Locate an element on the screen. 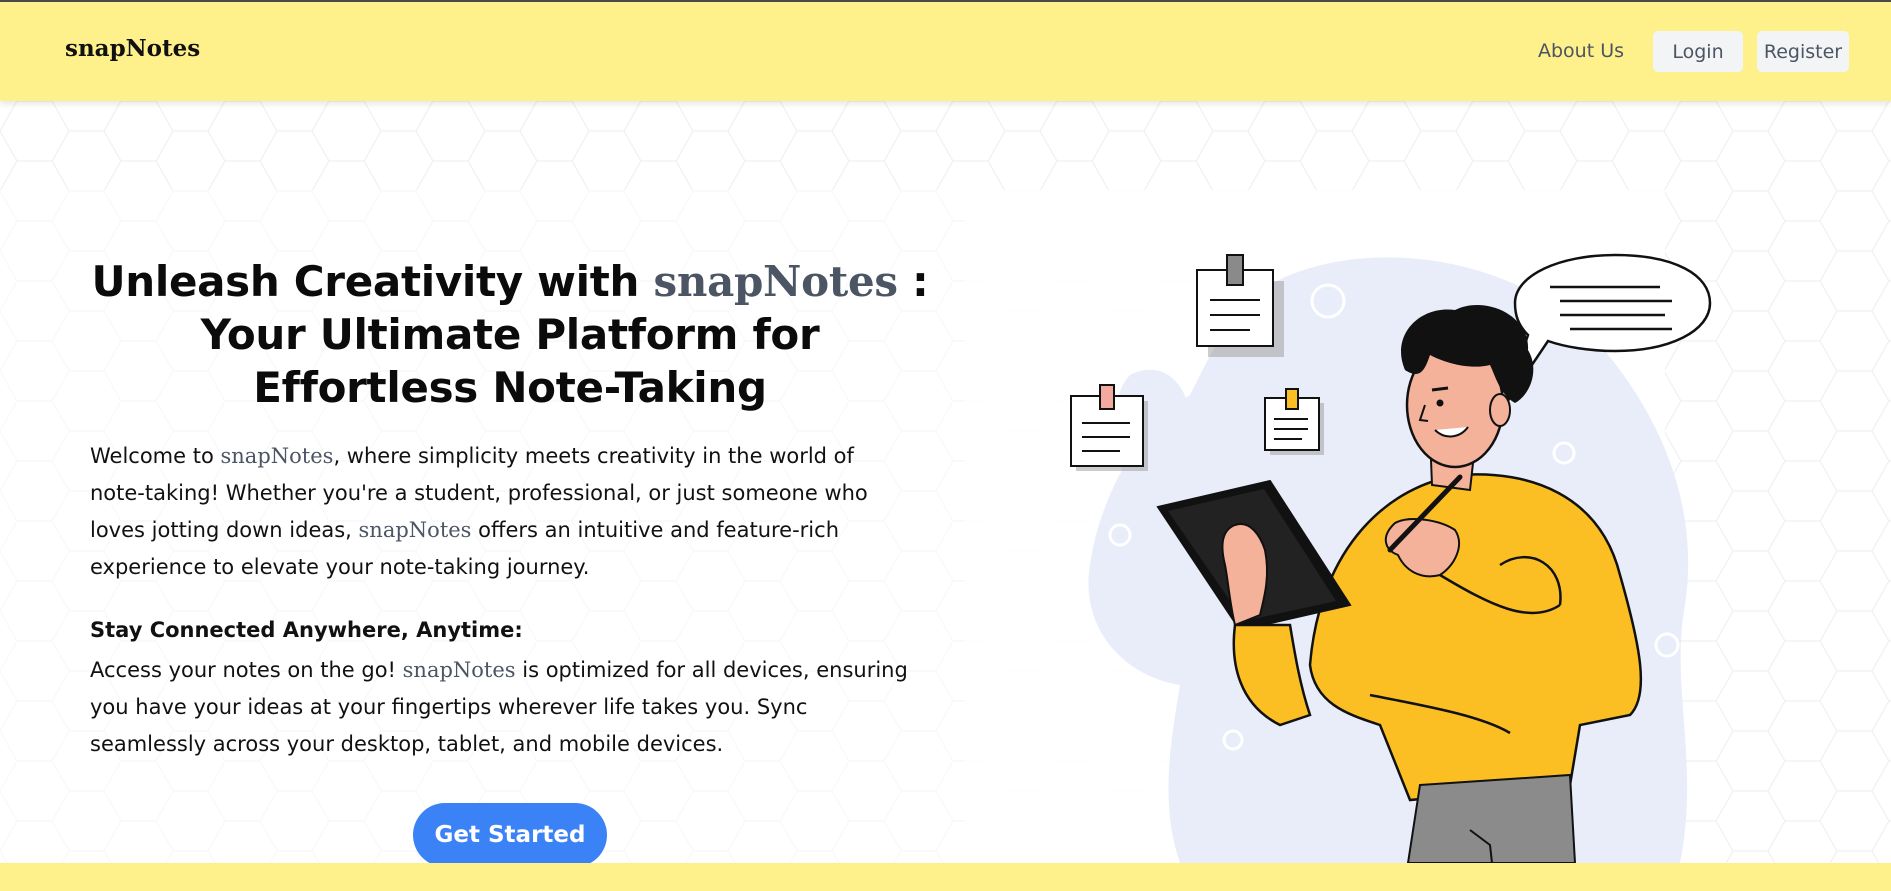  hero-title-brand: snapNotes is located at coordinates (775, 281).